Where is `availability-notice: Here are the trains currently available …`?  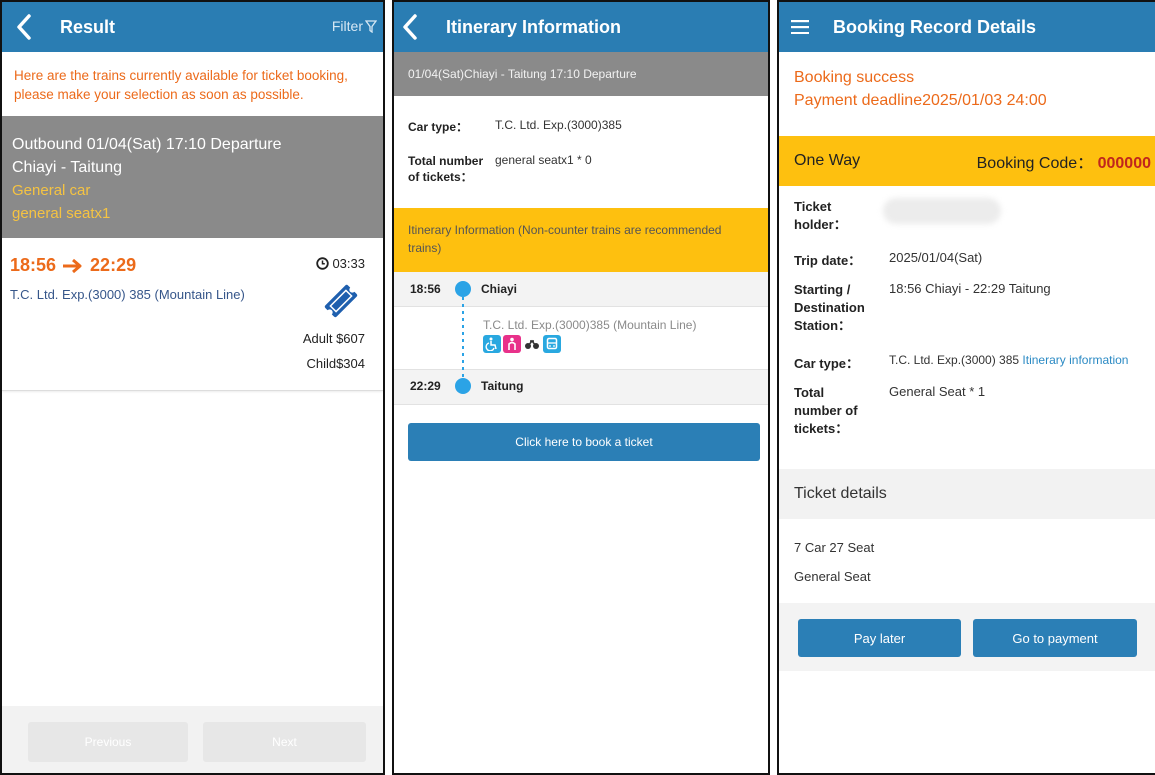 availability-notice: Here are the trains currently available … is located at coordinates (181, 85).